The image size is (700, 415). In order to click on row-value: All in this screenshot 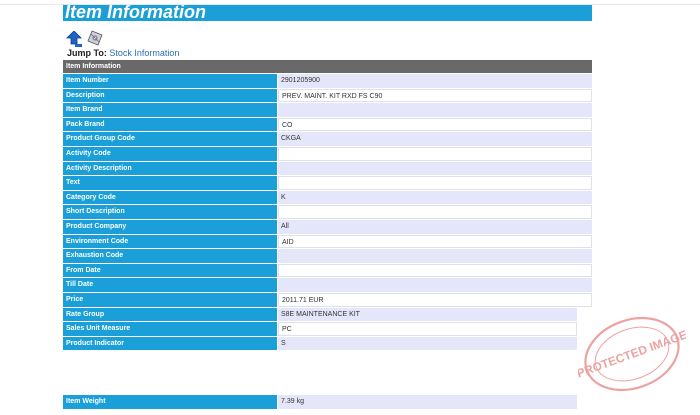, I will do `click(285, 226)`.